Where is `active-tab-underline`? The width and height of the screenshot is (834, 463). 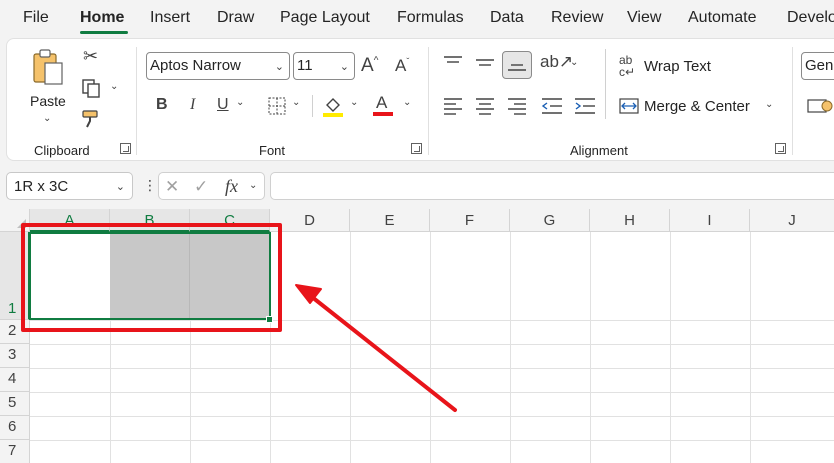
active-tab-underline is located at coordinates (104, 32).